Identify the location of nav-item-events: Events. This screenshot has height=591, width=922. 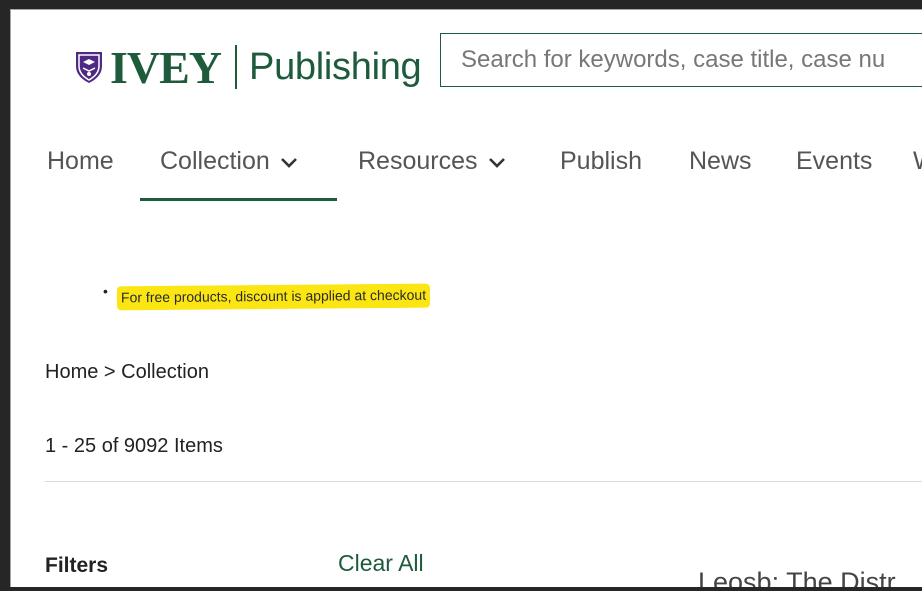
(834, 161).